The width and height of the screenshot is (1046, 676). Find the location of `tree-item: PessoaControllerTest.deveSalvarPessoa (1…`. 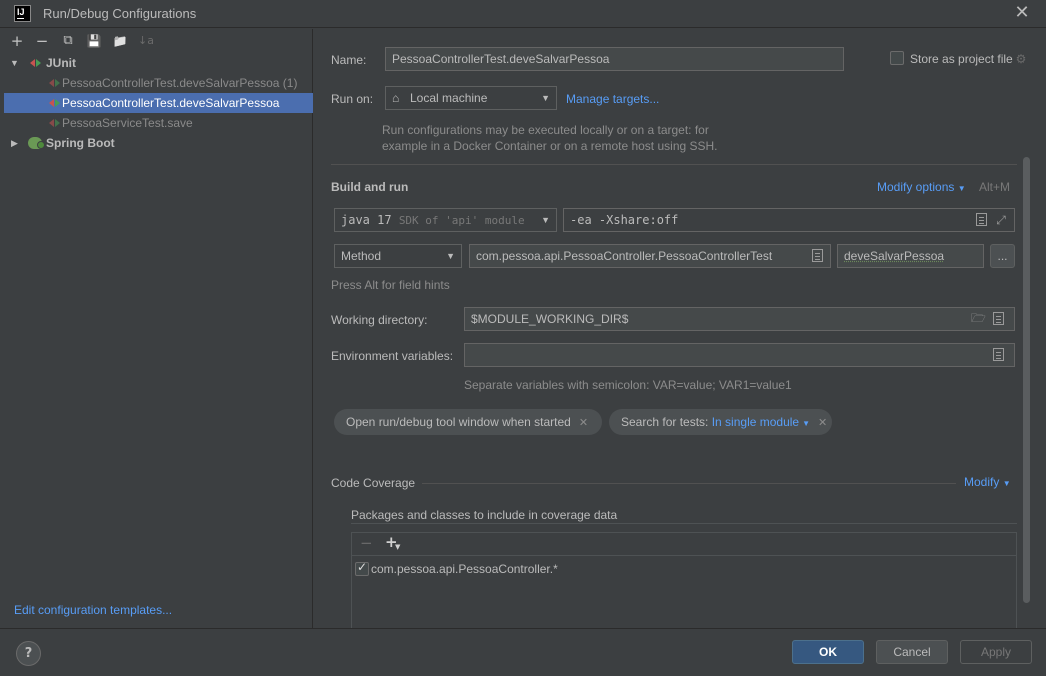

tree-item: PessoaControllerTest.deveSalvarPessoa (1… is located at coordinates (158, 83).